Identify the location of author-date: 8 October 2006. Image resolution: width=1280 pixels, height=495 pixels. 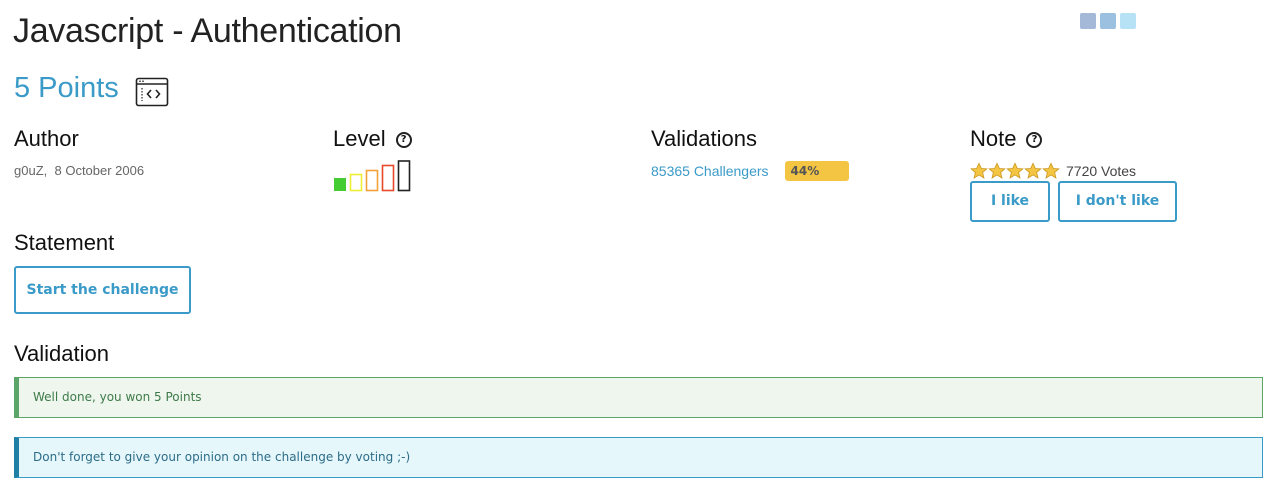
(99, 170).